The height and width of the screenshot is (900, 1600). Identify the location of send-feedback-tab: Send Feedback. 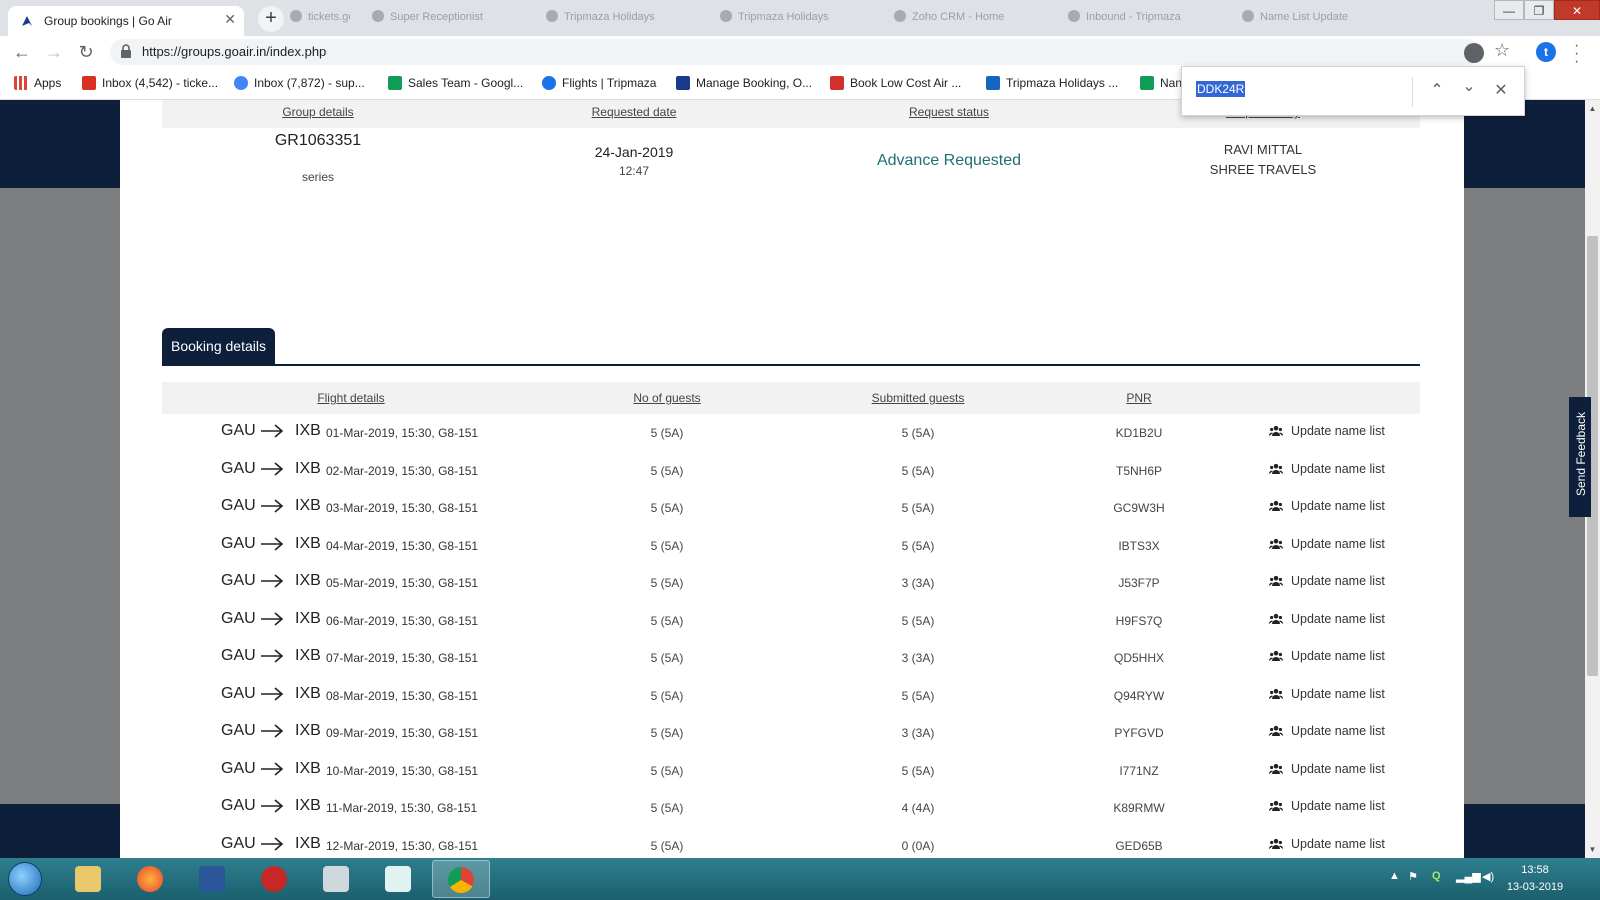
(1580, 457).